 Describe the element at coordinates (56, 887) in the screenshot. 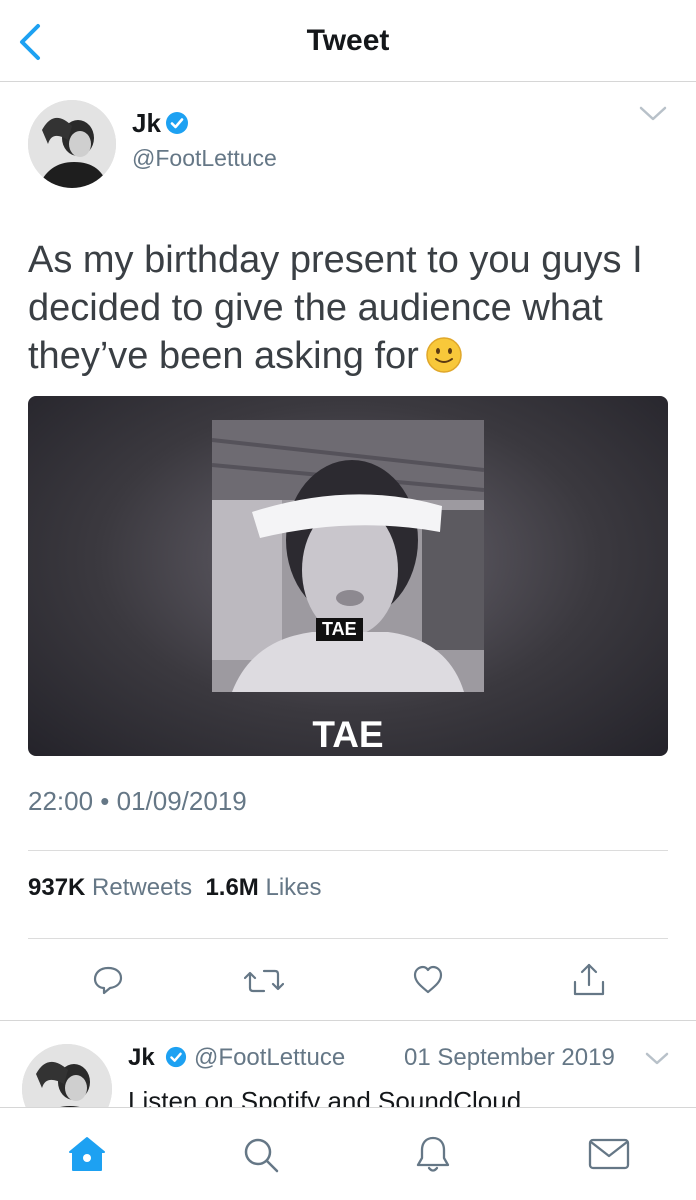

I see `retweets-count: 937K` at that location.